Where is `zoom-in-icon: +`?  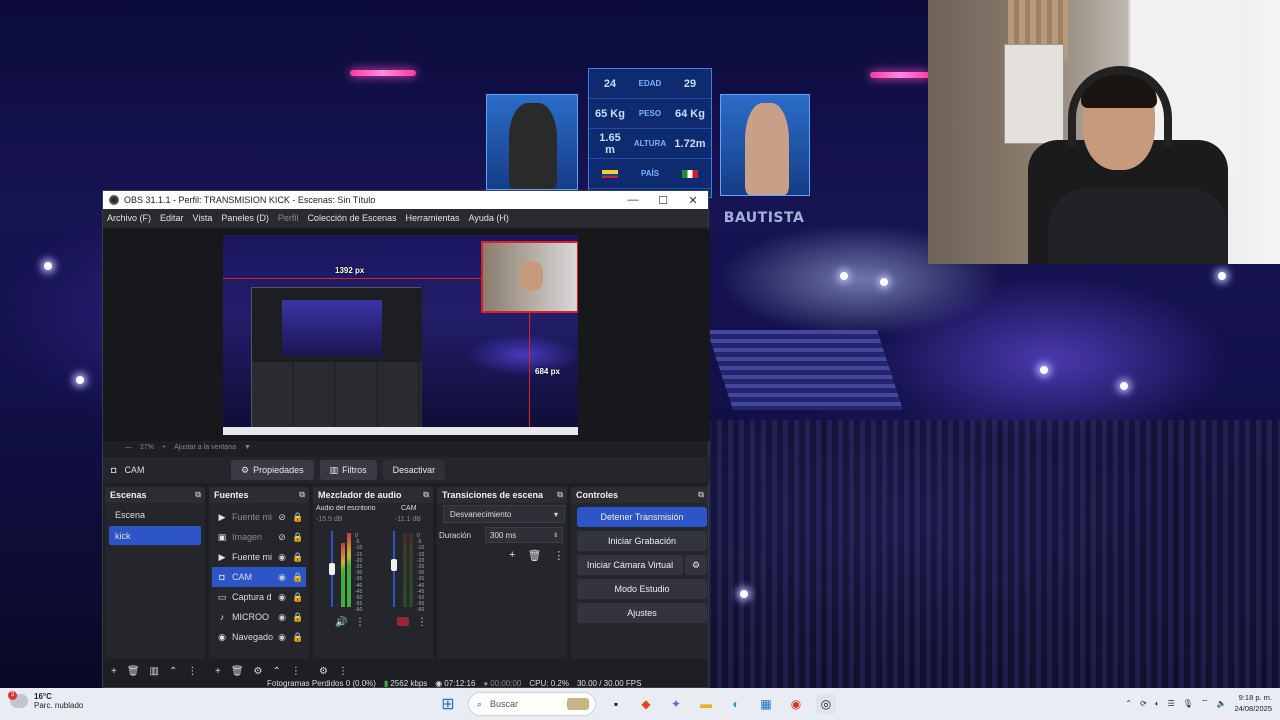
zoom-in-icon: + is located at coordinates (164, 447).